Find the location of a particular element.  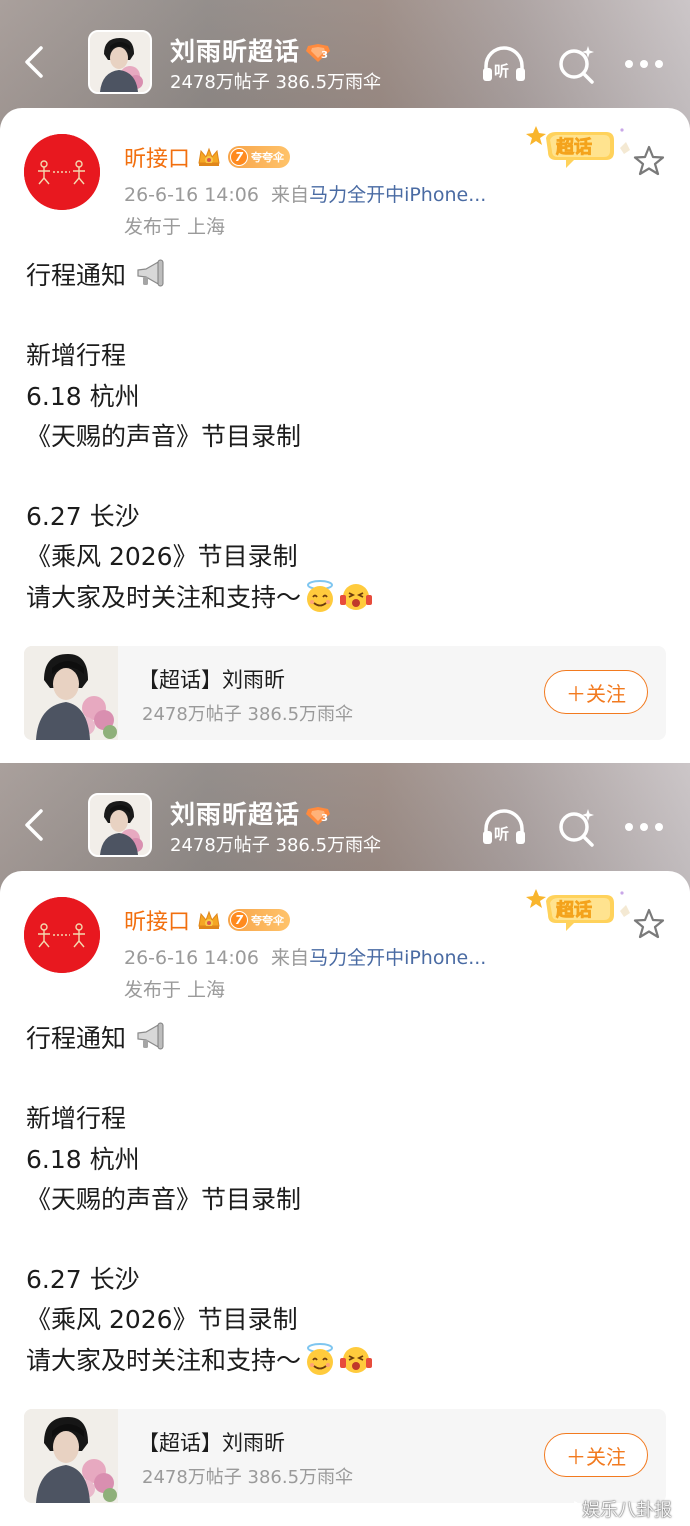

post-line: 新增行程 is located at coordinates (346, 356).